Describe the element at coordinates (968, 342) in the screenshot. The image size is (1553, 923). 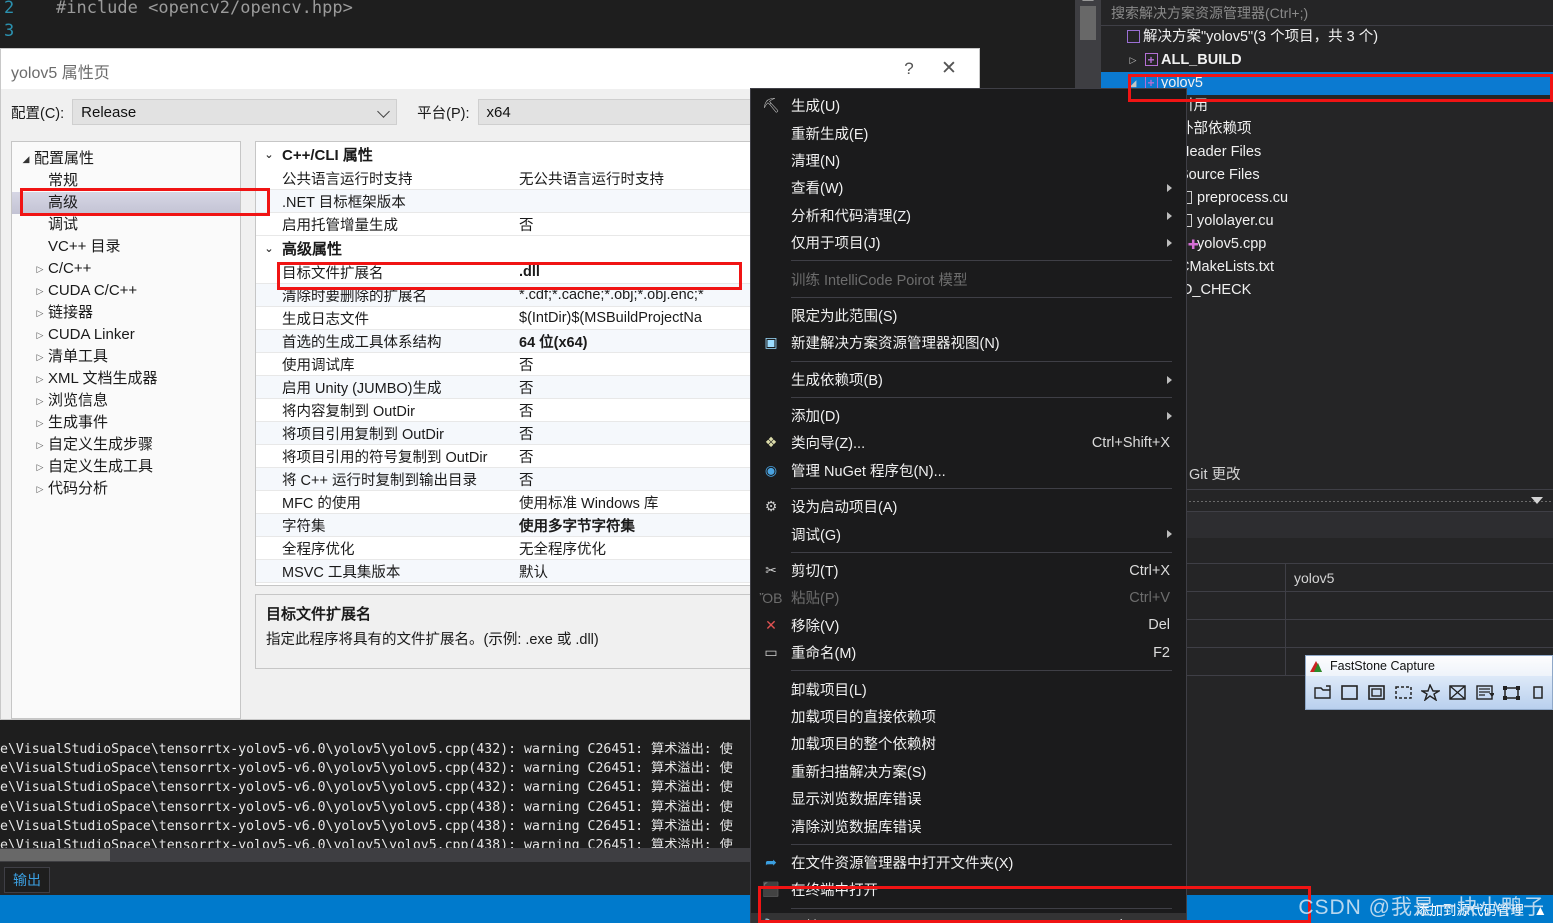
I see `context-menu-item: ▣ 新建解决方案资源管理器视图(N)` at that location.